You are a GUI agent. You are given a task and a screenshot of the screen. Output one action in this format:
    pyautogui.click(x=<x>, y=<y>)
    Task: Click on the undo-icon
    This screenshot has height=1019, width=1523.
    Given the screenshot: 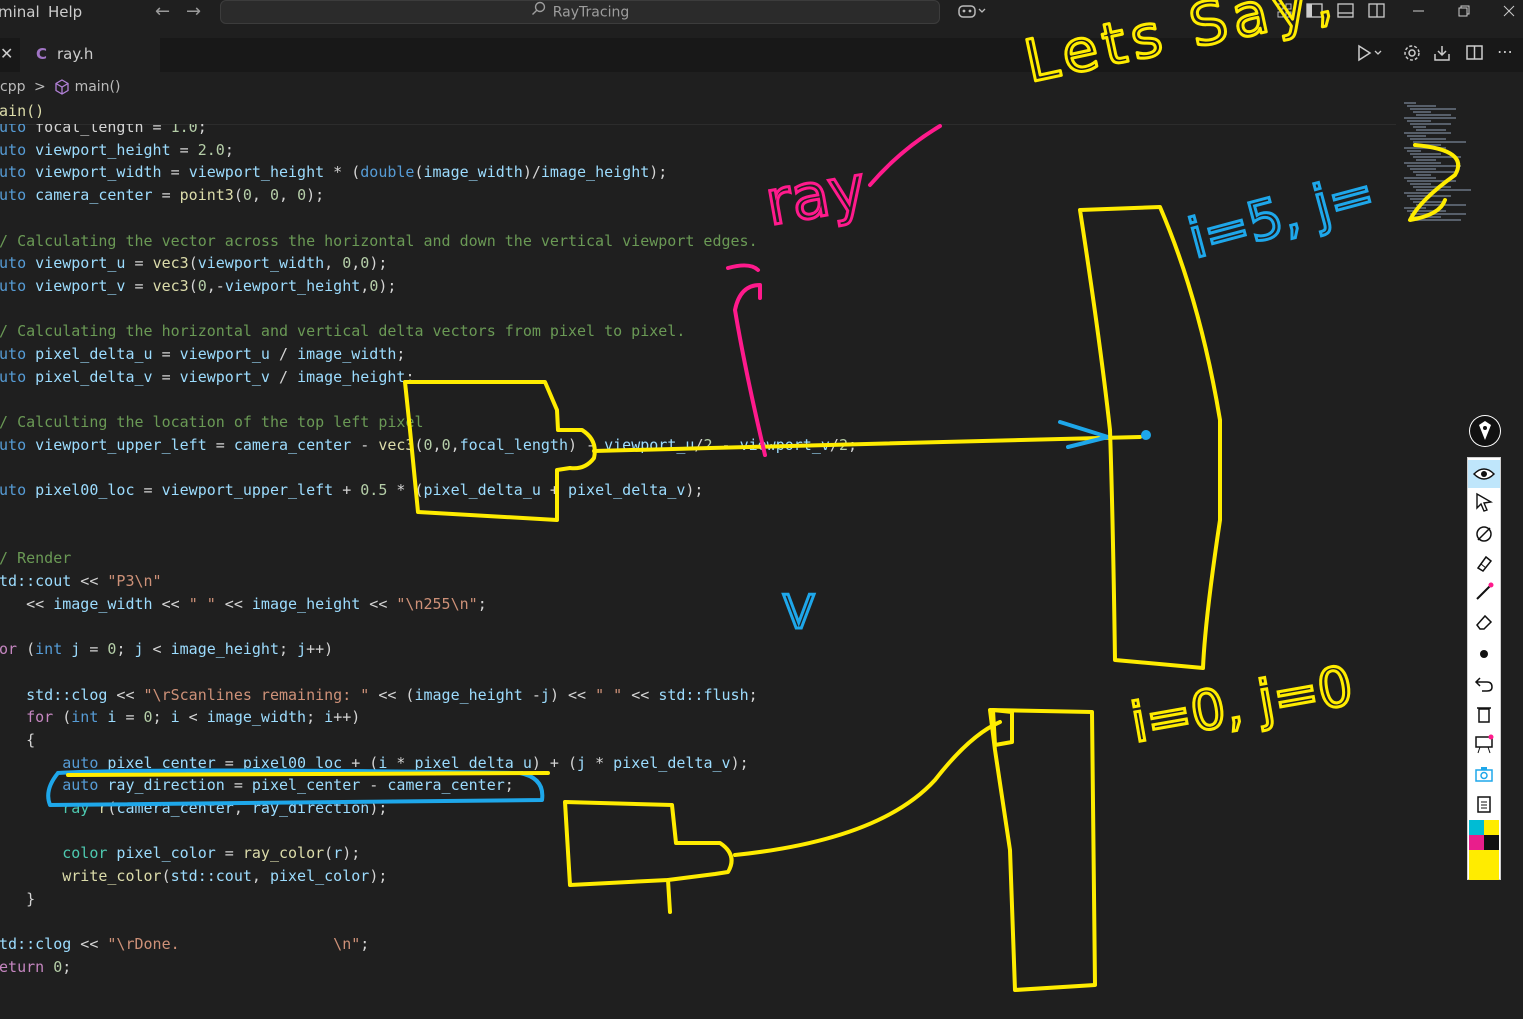 What is the action you would take?
    pyautogui.click(x=1484, y=684)
    